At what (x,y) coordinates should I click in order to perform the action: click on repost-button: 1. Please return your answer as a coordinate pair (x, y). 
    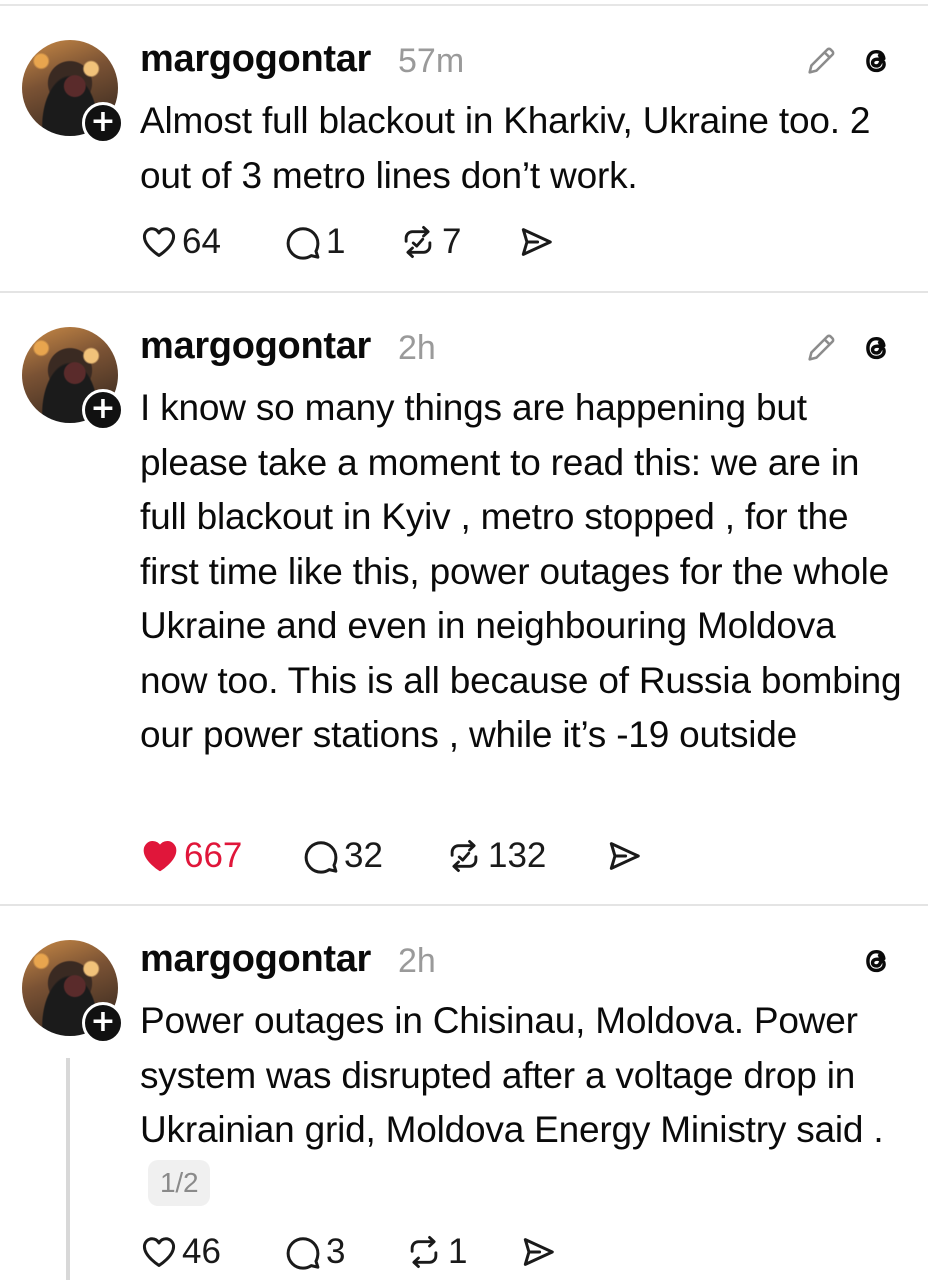
    Looking at the image, I should click on (435, 1252).